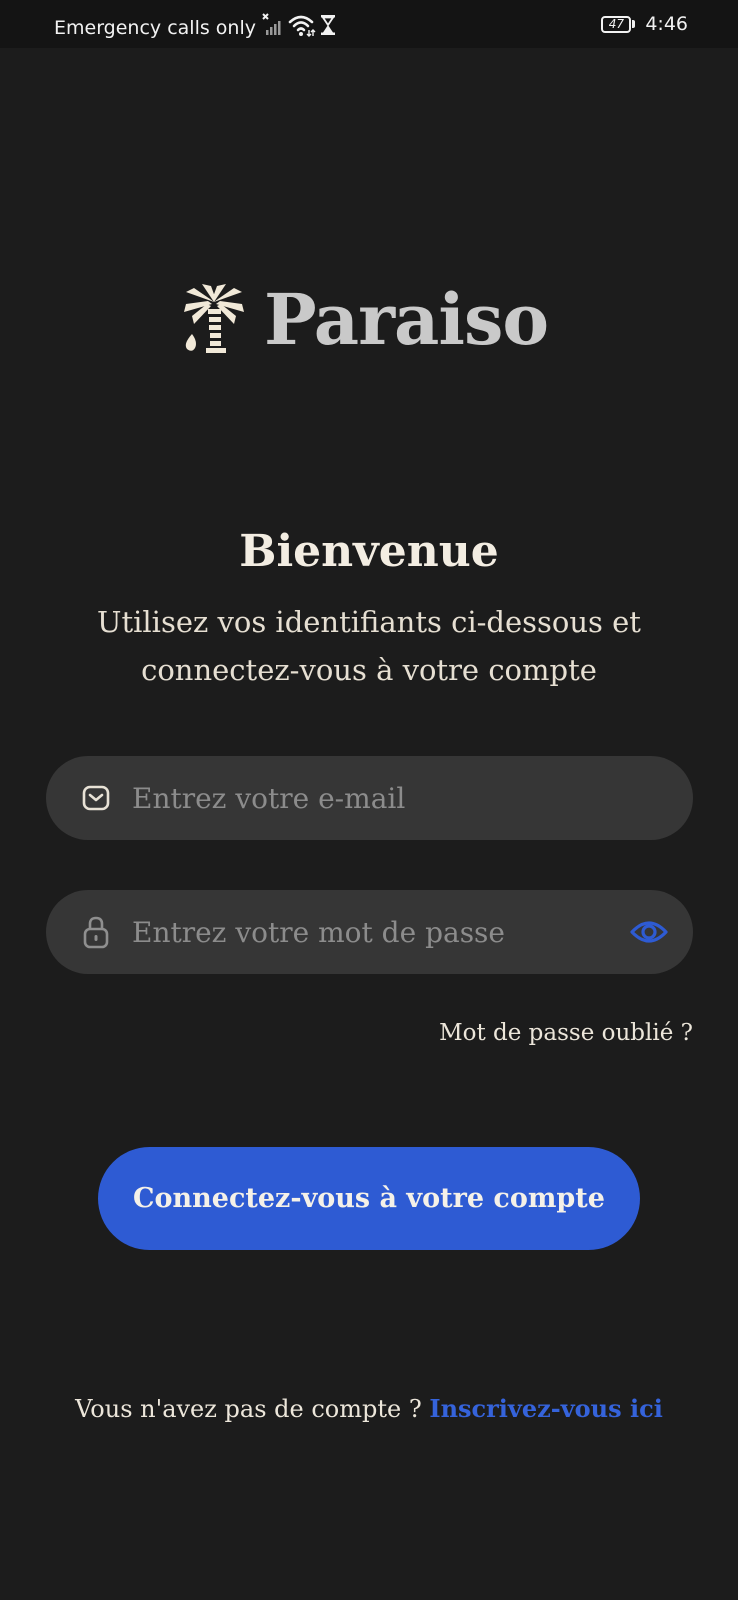  Describe the element at coordinates (649, 932) in the screenshot. I see `eye-icon` at that location.